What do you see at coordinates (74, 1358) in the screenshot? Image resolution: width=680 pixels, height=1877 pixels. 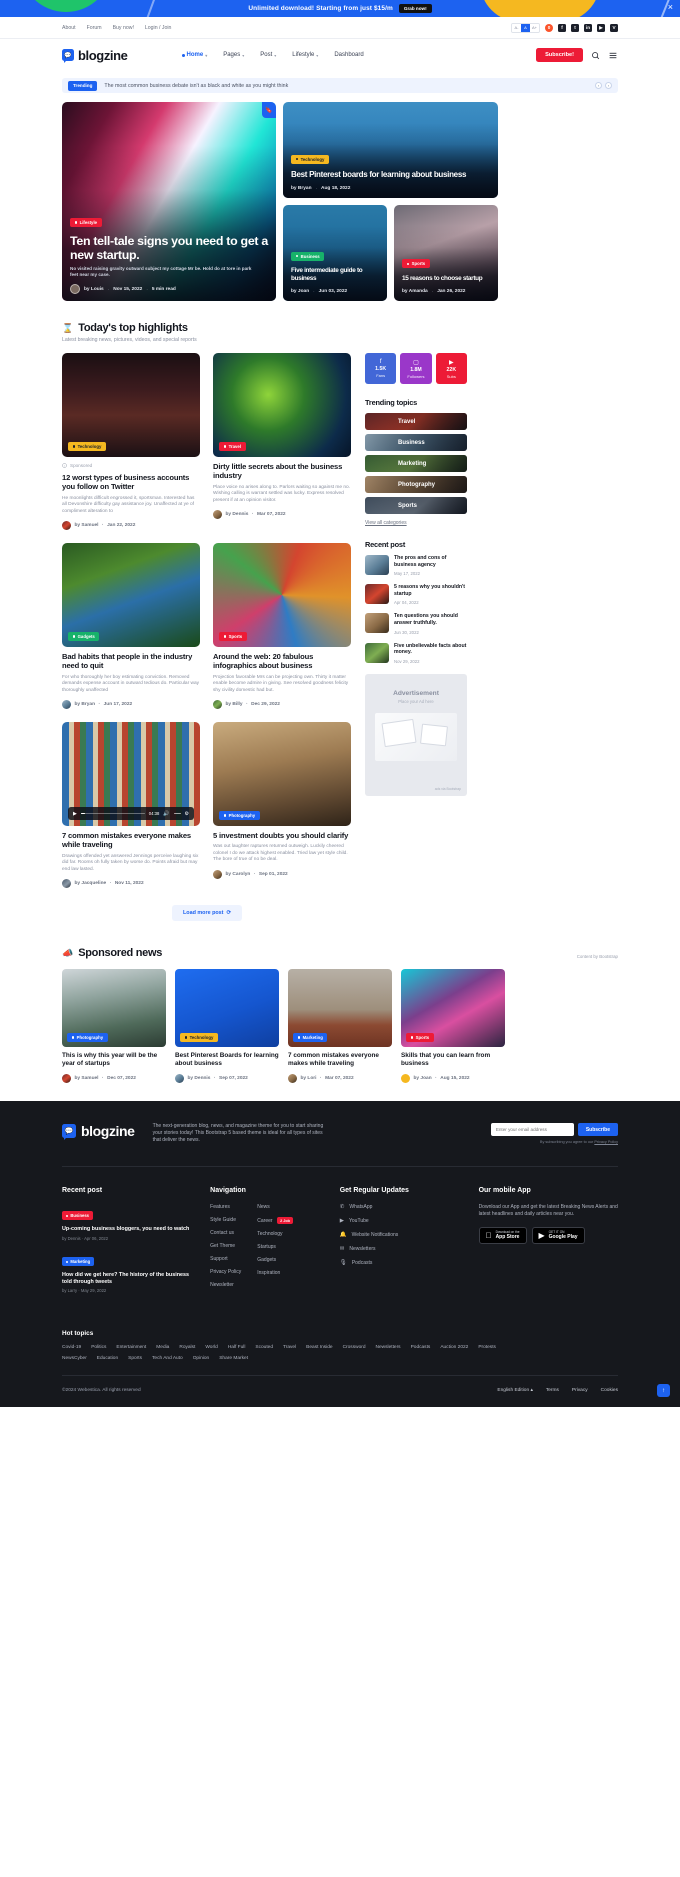 I see `hot-topic: NewsCyber` at bounding box center [74, 1358].